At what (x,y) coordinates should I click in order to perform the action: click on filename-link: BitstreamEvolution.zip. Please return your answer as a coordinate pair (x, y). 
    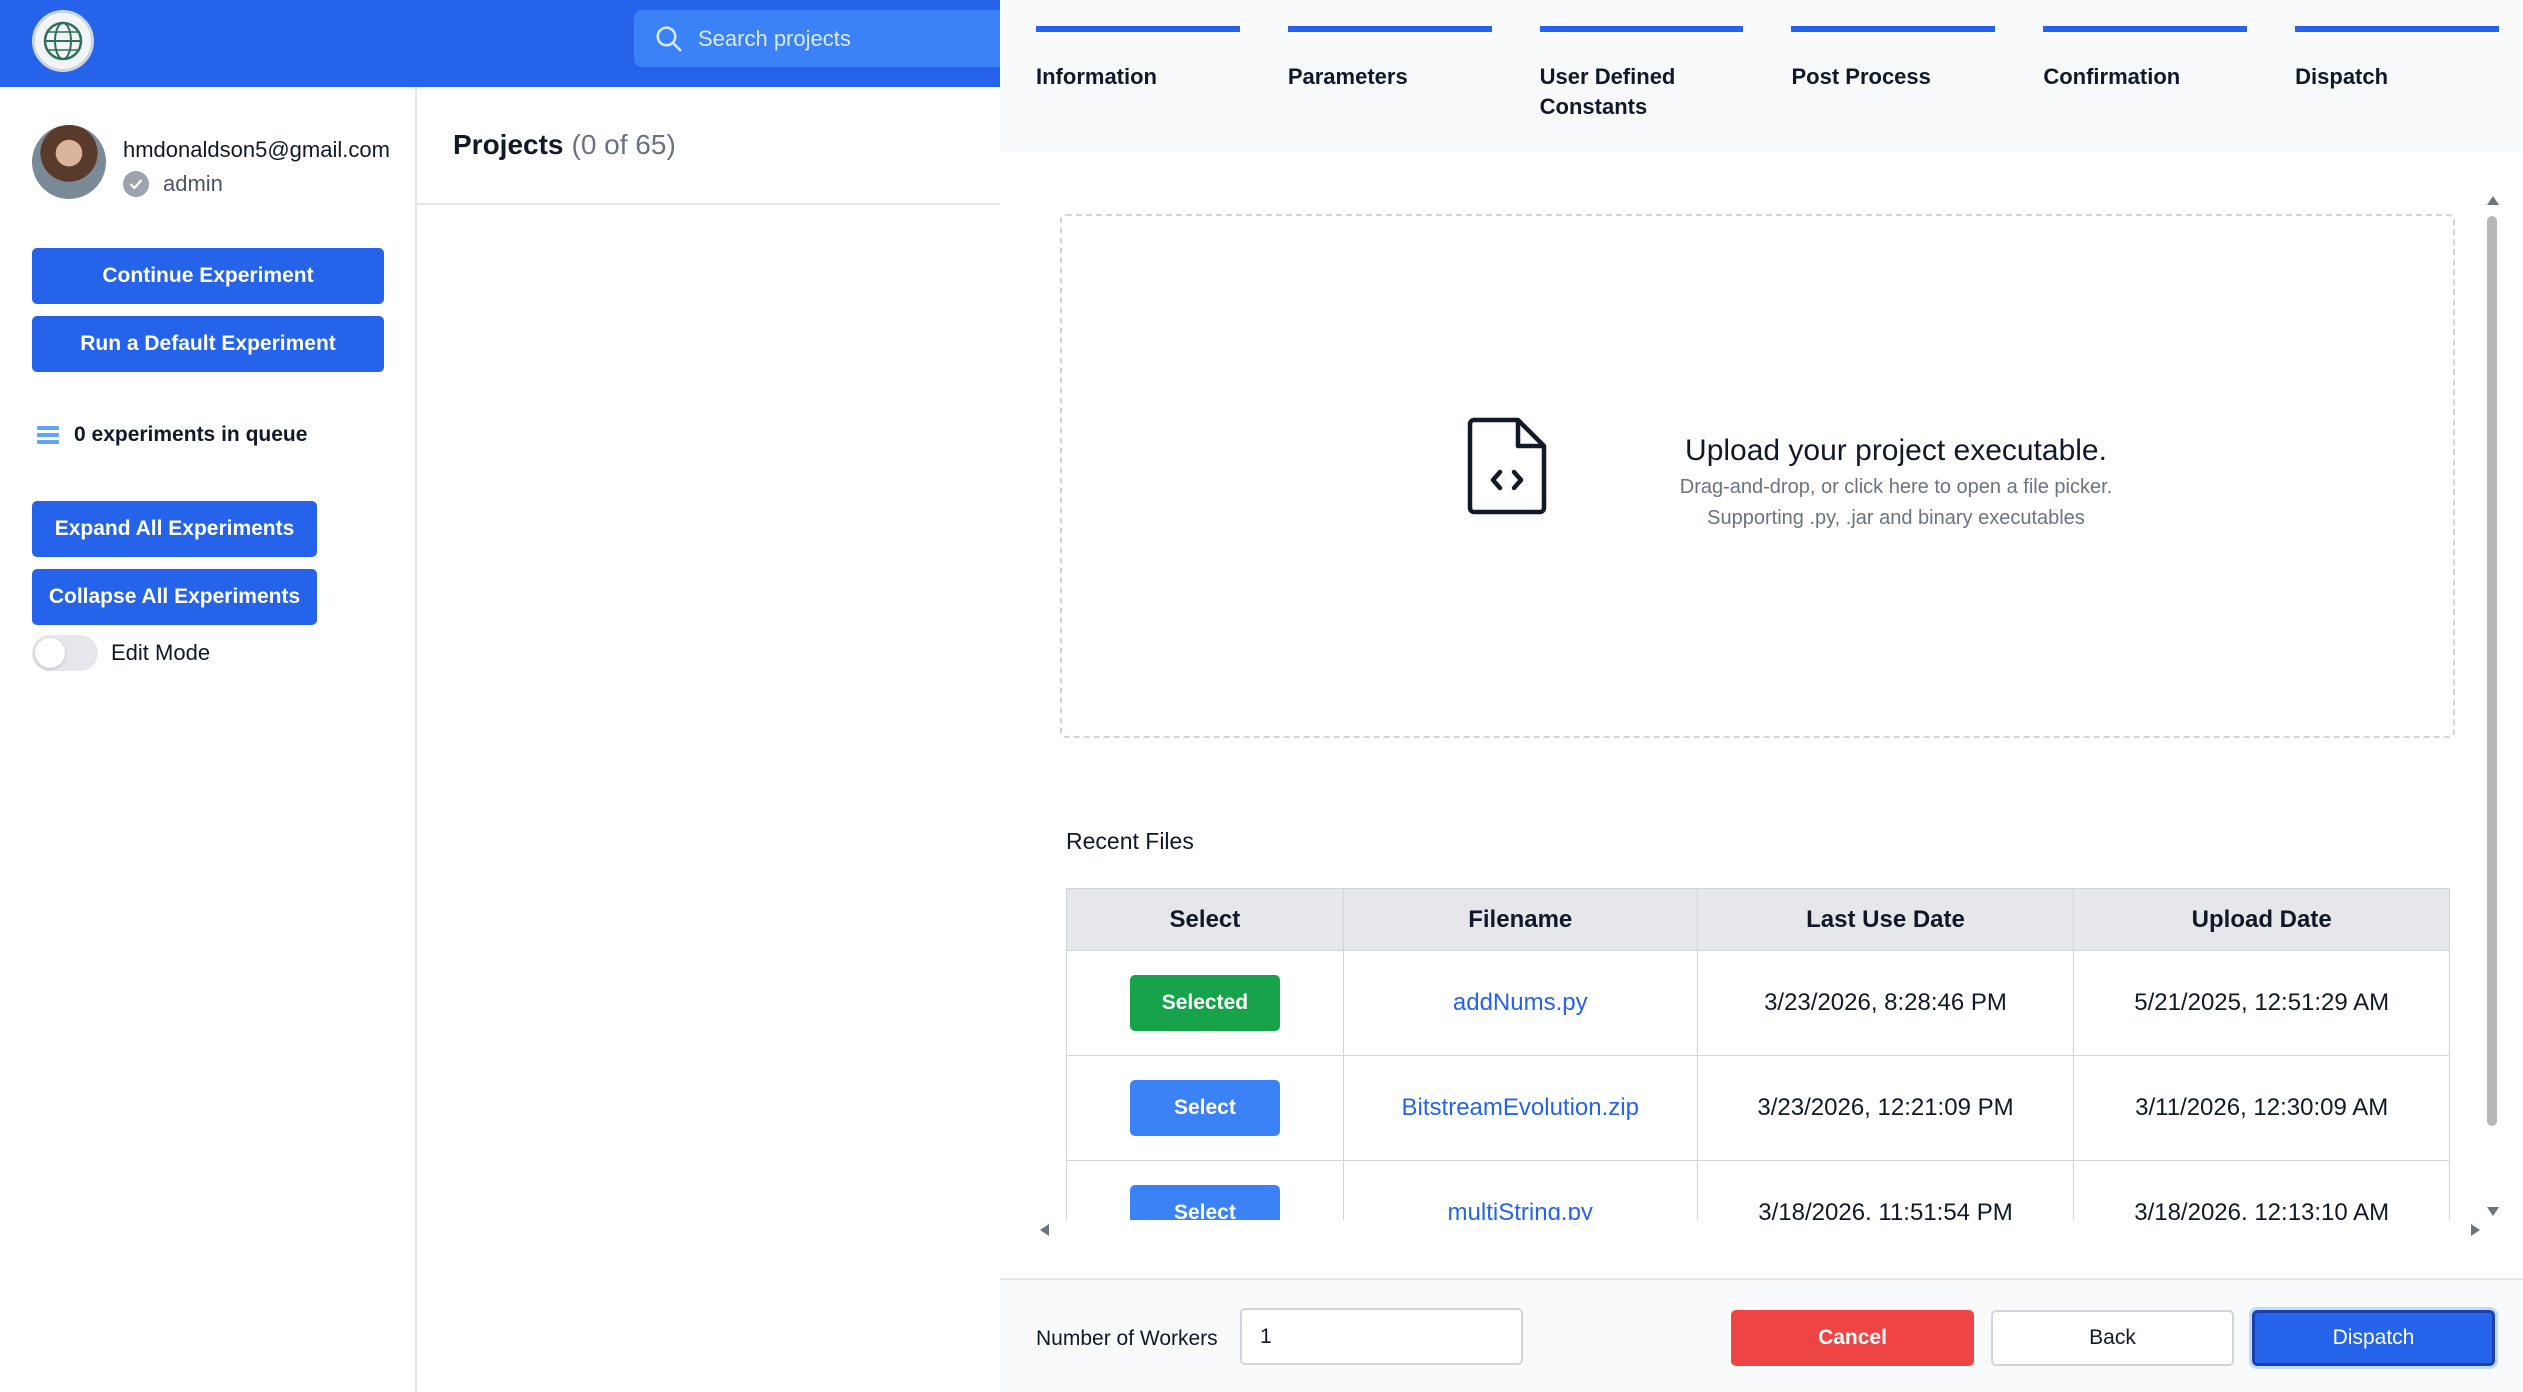
    Looking at the image, I should click on (1520, 1107).